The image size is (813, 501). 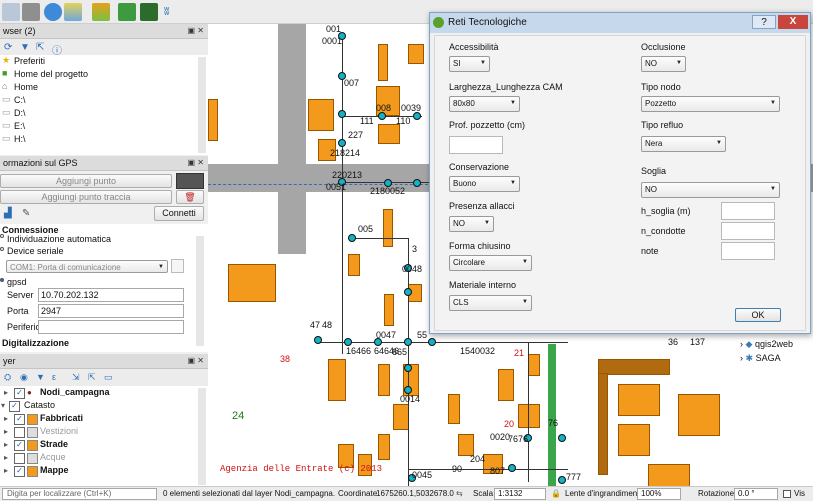 What do you see at coordinates (2, 249) in the screenshot?
I see `serial-device-radio` at bounding box center [2, 249].